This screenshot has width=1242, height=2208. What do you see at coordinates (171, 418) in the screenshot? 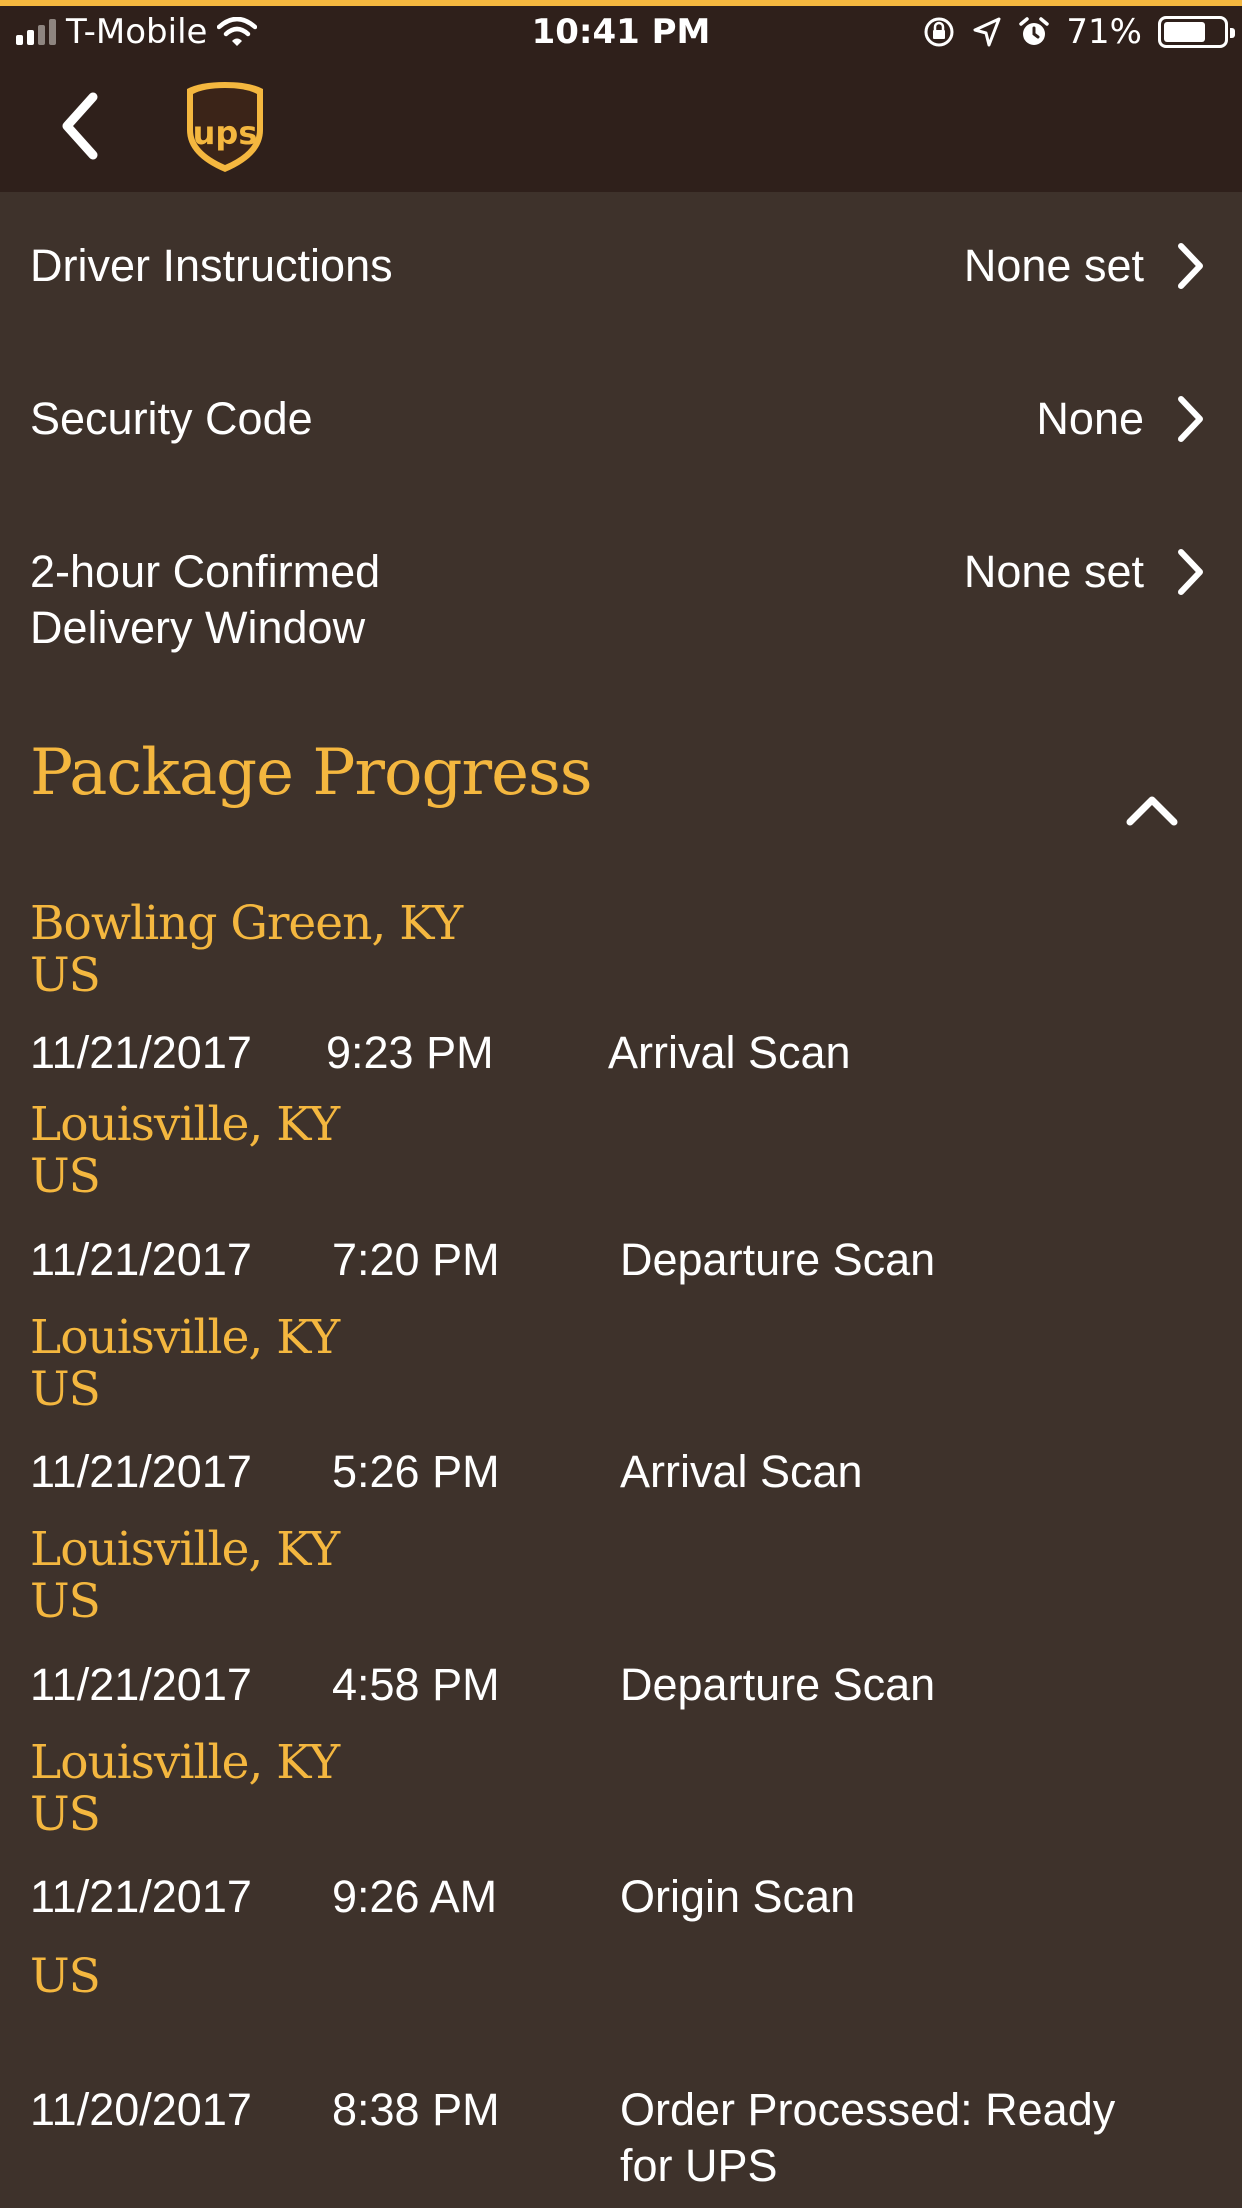
I see `setting-label: Security Code` at bounding box center [171, 418].